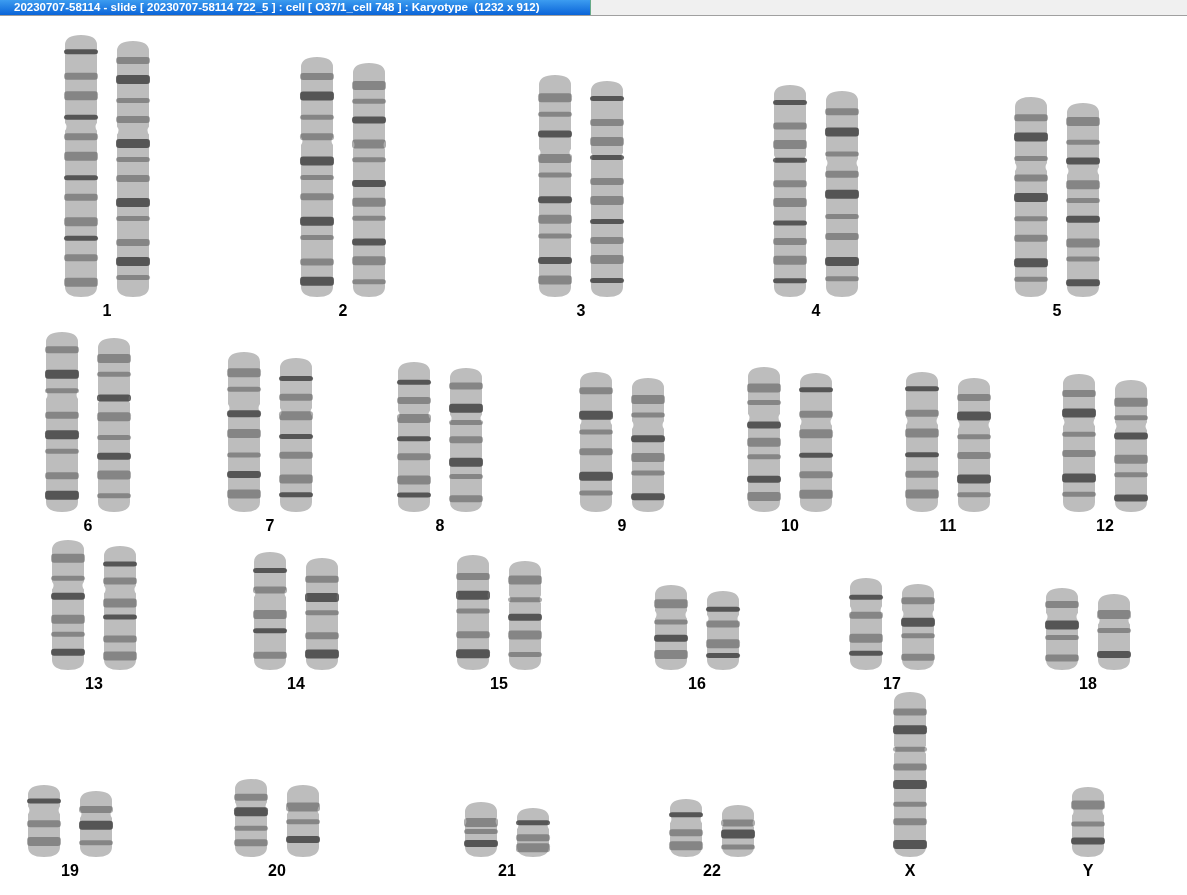 This screenshot has height=895, width=1187. Describe the element at coordinates (107, 311) in the screenshot. I see `chromosome-label: 1` at that location.